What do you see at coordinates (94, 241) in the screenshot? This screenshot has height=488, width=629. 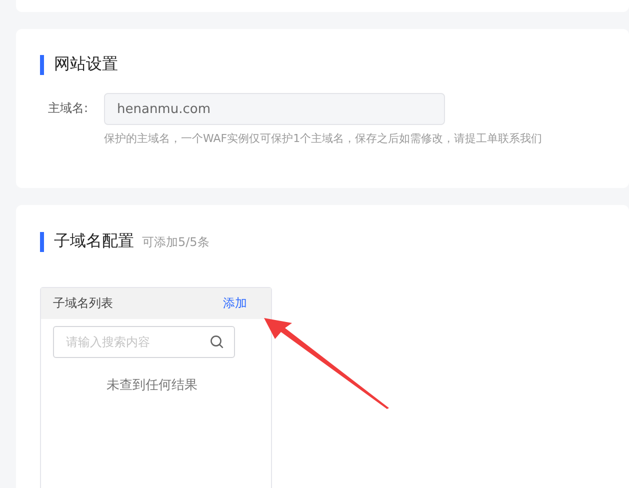 I see `section-title: 子域名配置` at bounding box center [94, 241].